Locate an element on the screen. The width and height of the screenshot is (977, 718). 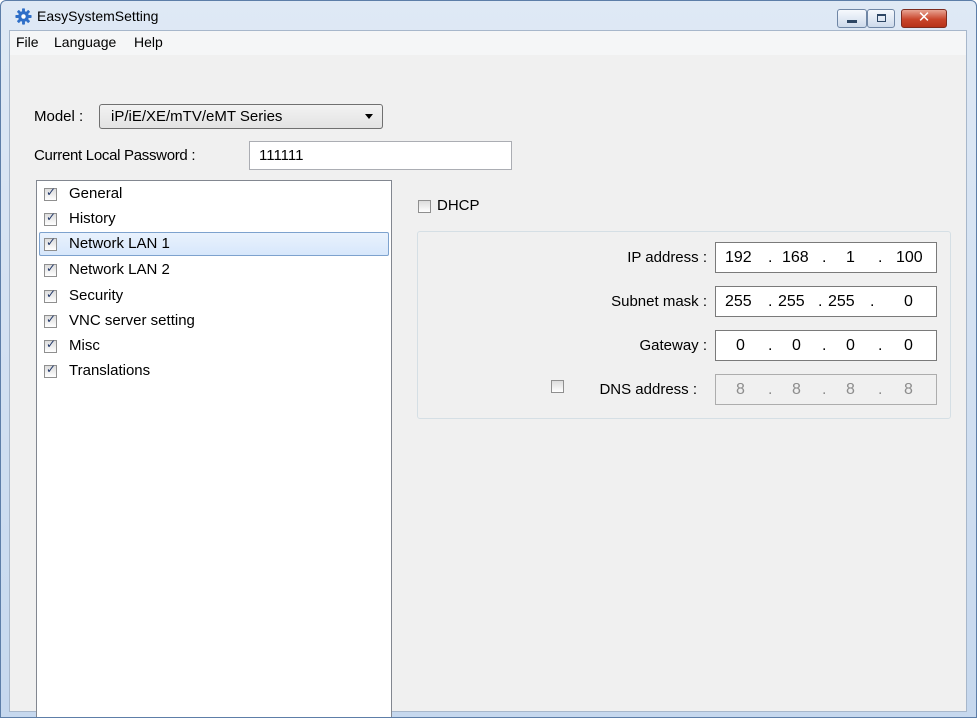
subnet-octet-1: 255 is located at coordinates (738, 301).